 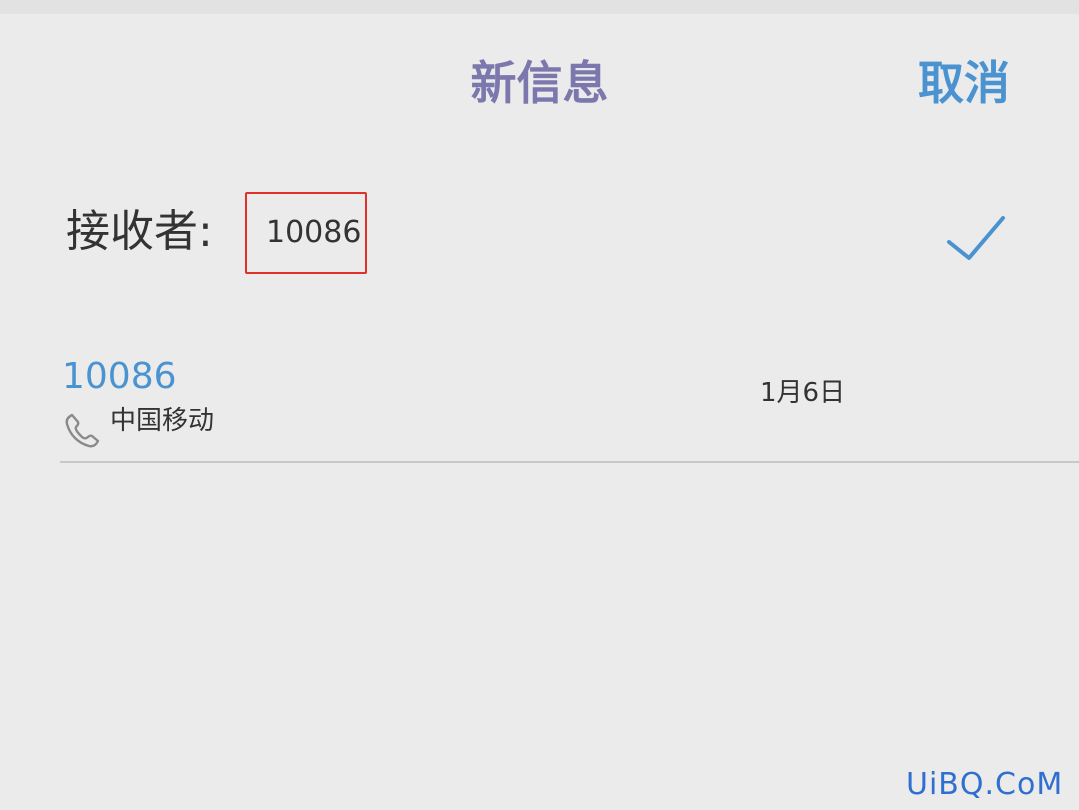 I want to click on watermark: UiBQ.CoM, so click(x=985, y=784).